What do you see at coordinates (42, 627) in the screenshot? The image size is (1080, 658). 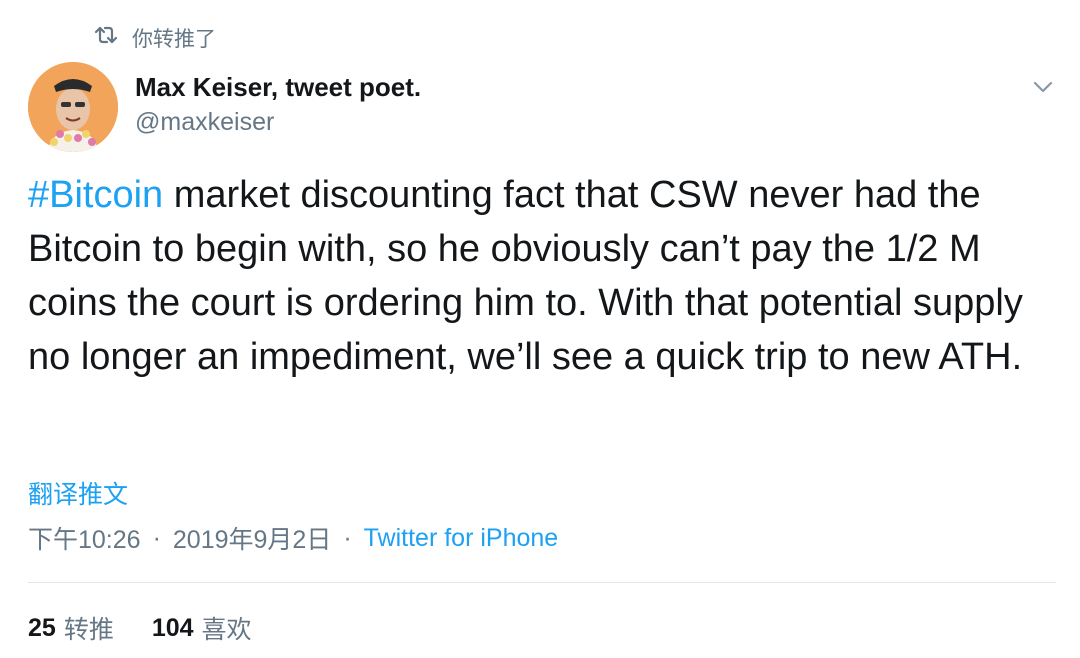 I see `retweet-count: 25` at bounding box center [42, 627].